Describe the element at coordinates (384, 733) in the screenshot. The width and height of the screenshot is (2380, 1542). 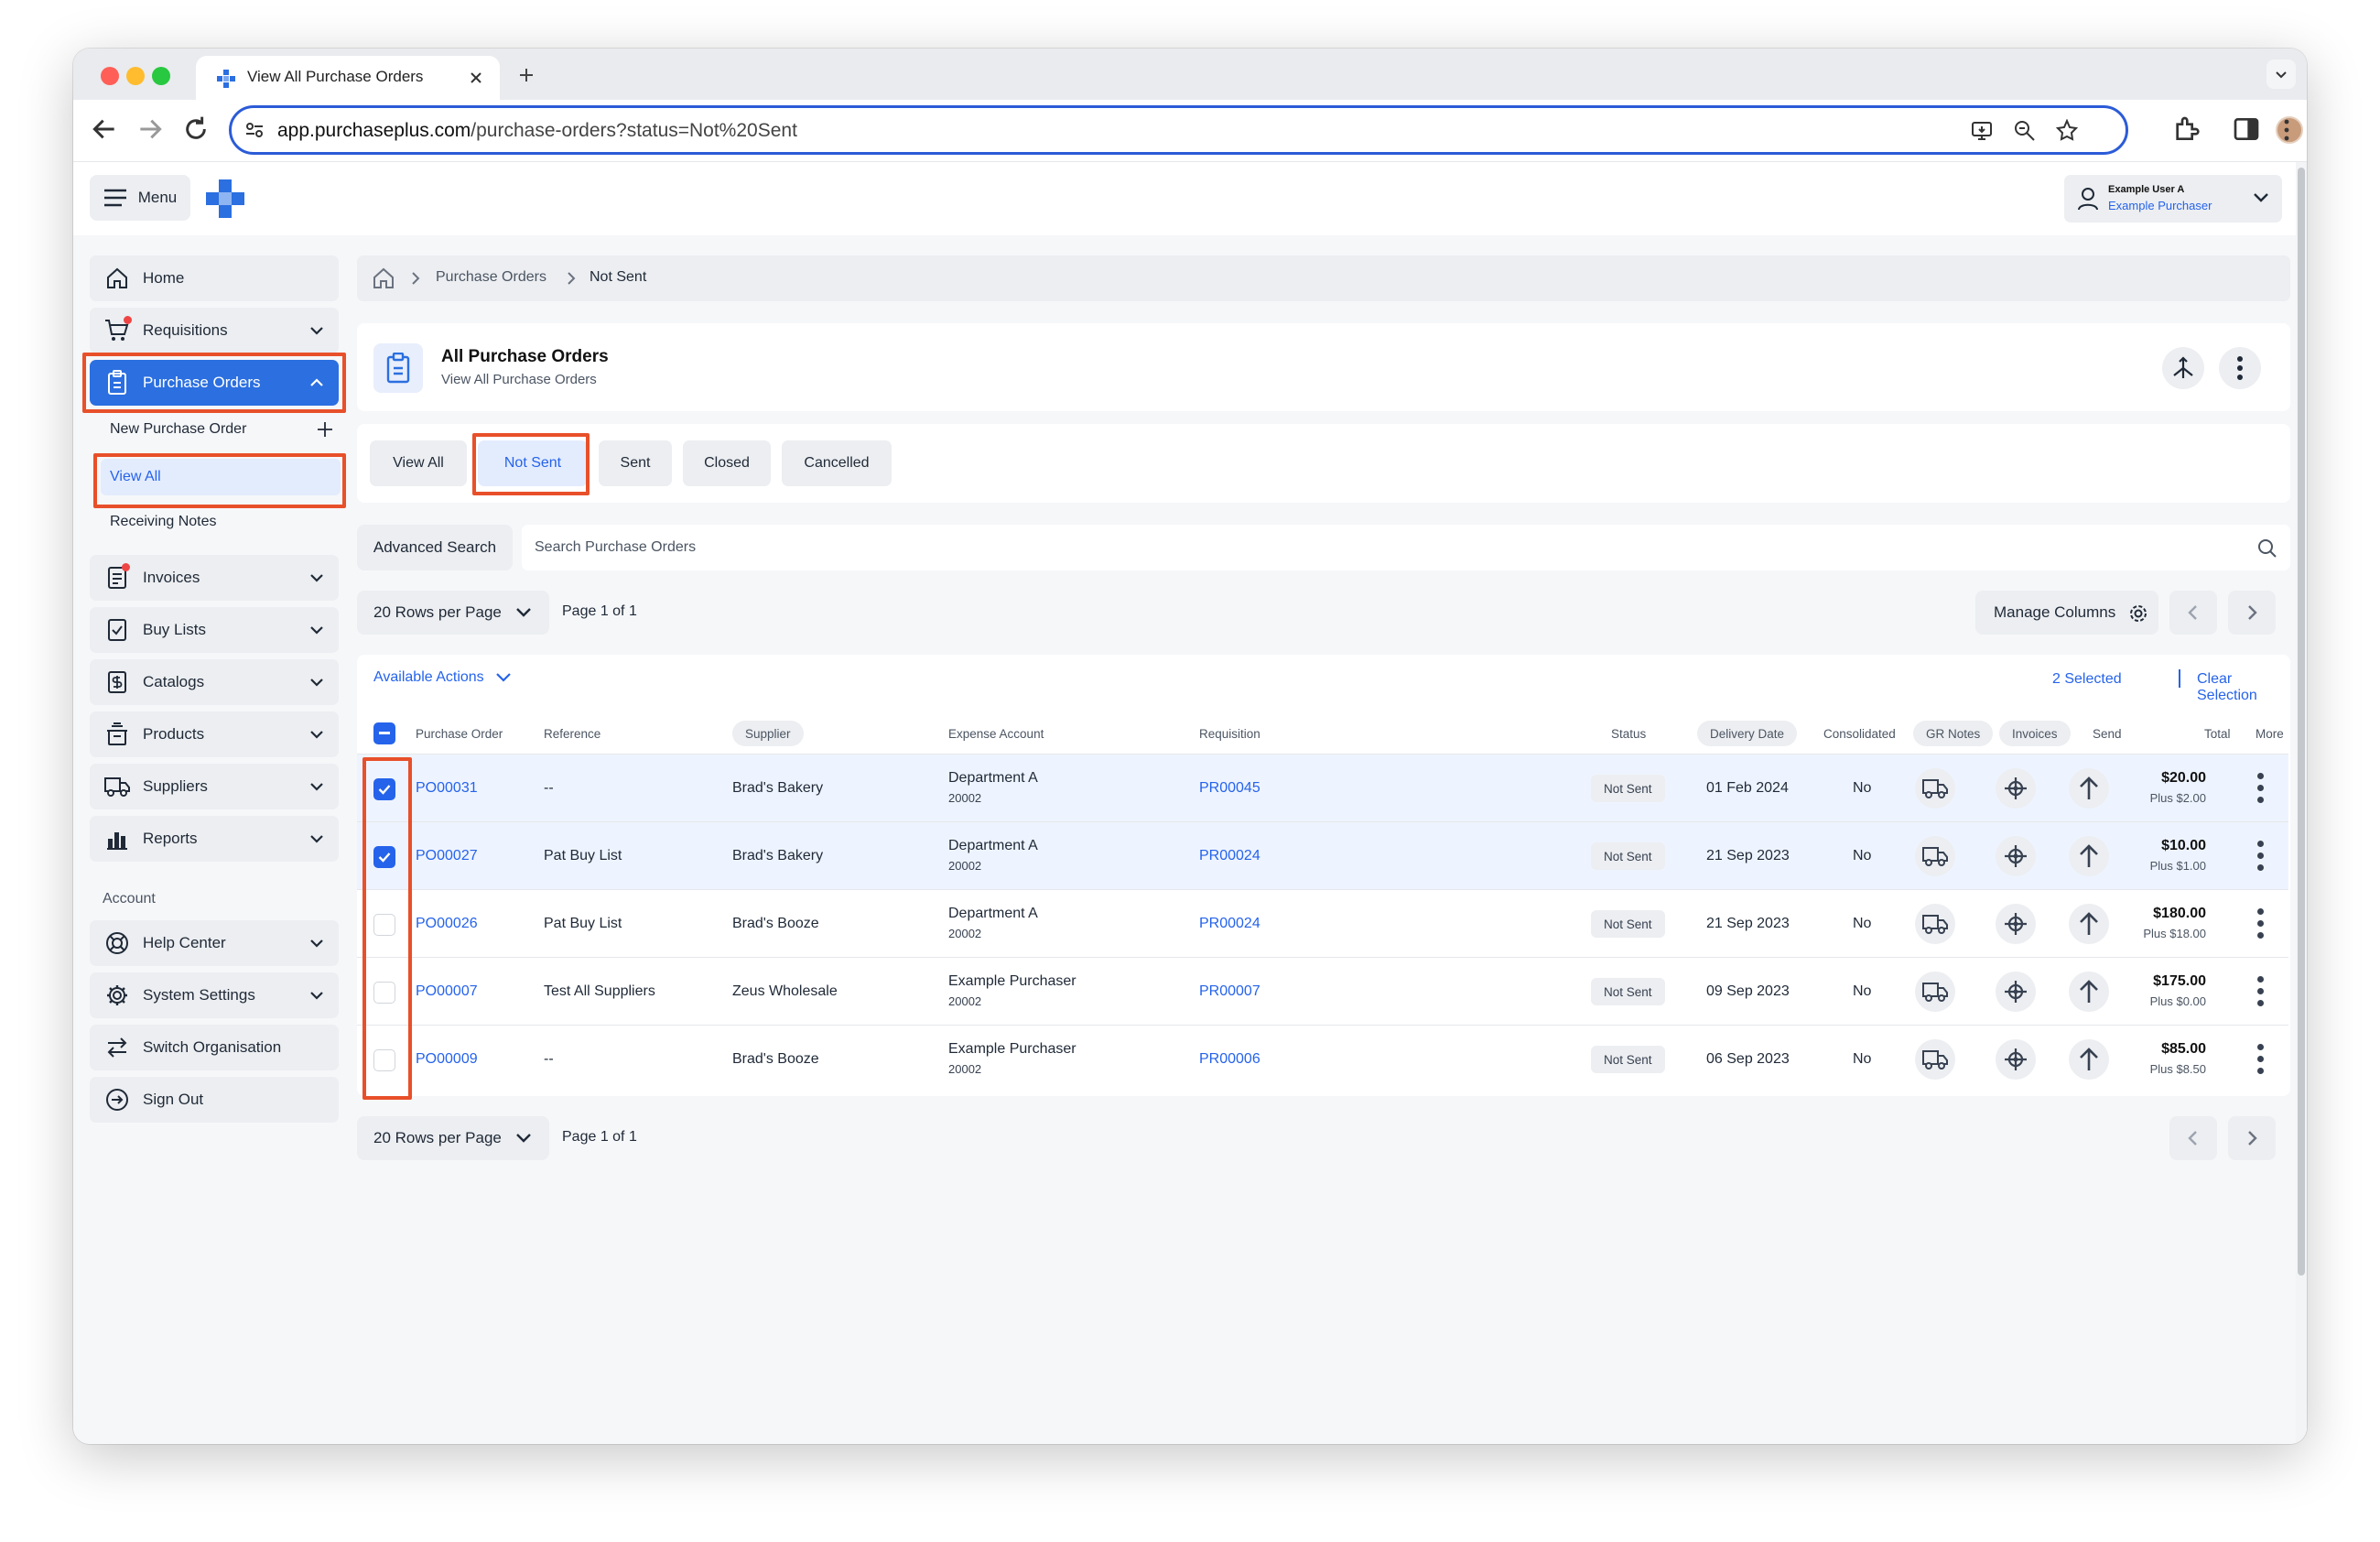
I see `select-all-checkbox` at that location.